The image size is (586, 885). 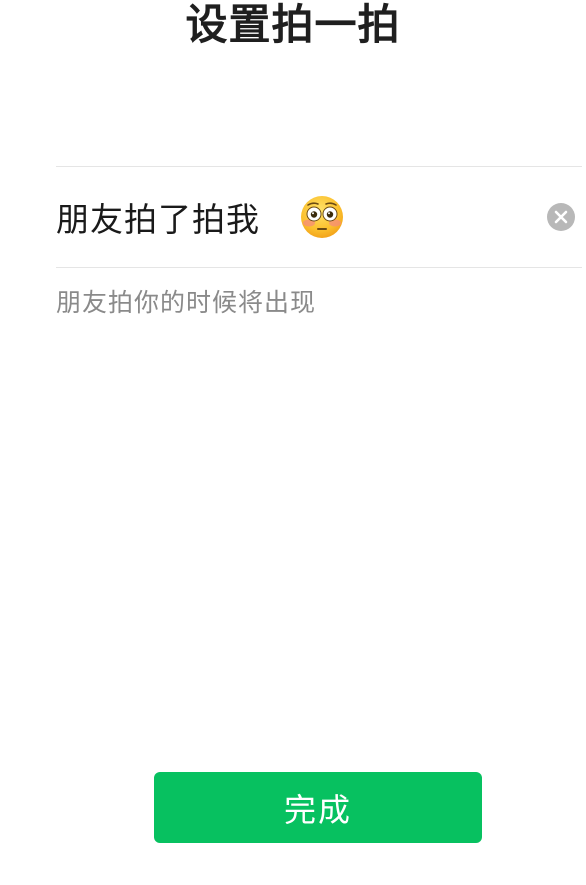 What do you see at coordinates (158, 217) in the screenshot?
I see `pat-text-value: 朋友拍了拍我` at bounding box center [158, 217].